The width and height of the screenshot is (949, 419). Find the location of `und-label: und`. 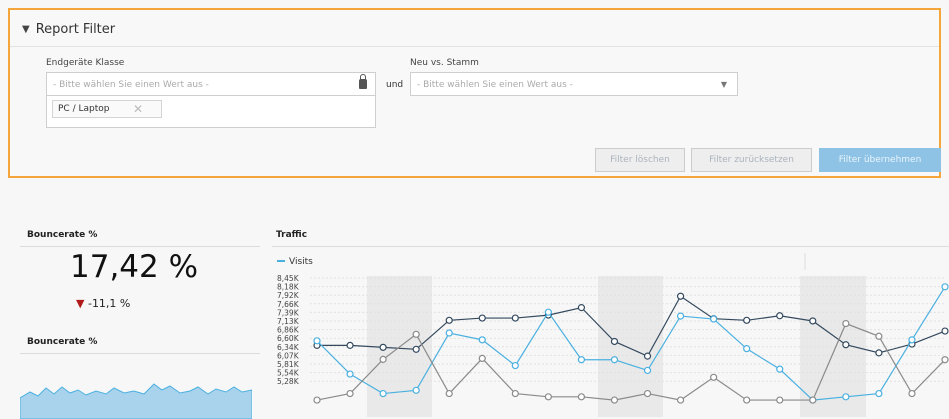

und-label: und is located at coordinates (395, 85).